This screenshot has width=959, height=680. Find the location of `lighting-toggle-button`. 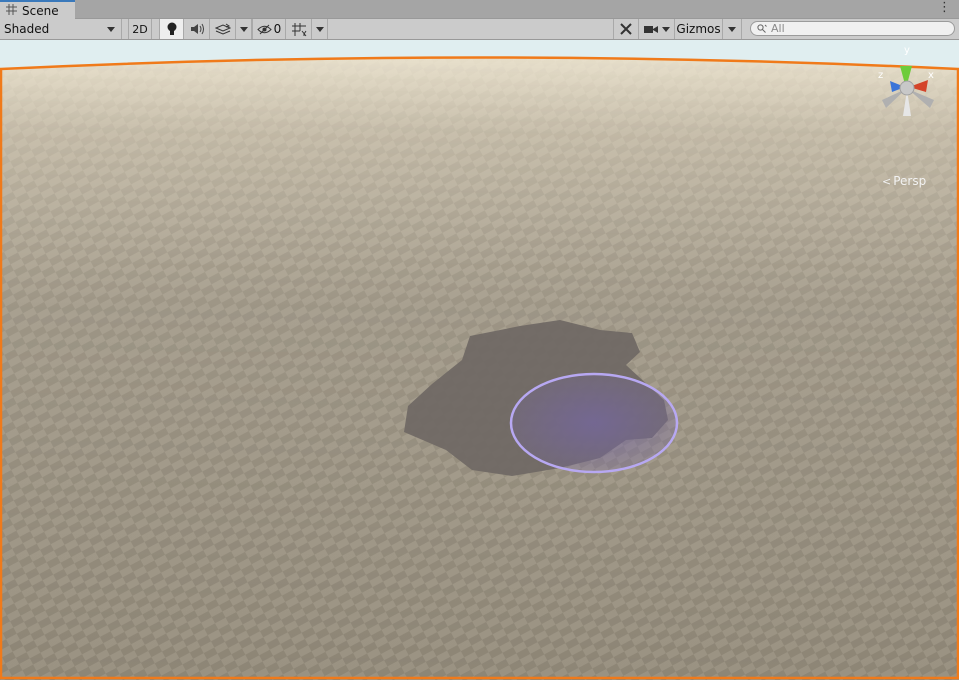

lighting-toggle-button is located at coordinates (171, 29).